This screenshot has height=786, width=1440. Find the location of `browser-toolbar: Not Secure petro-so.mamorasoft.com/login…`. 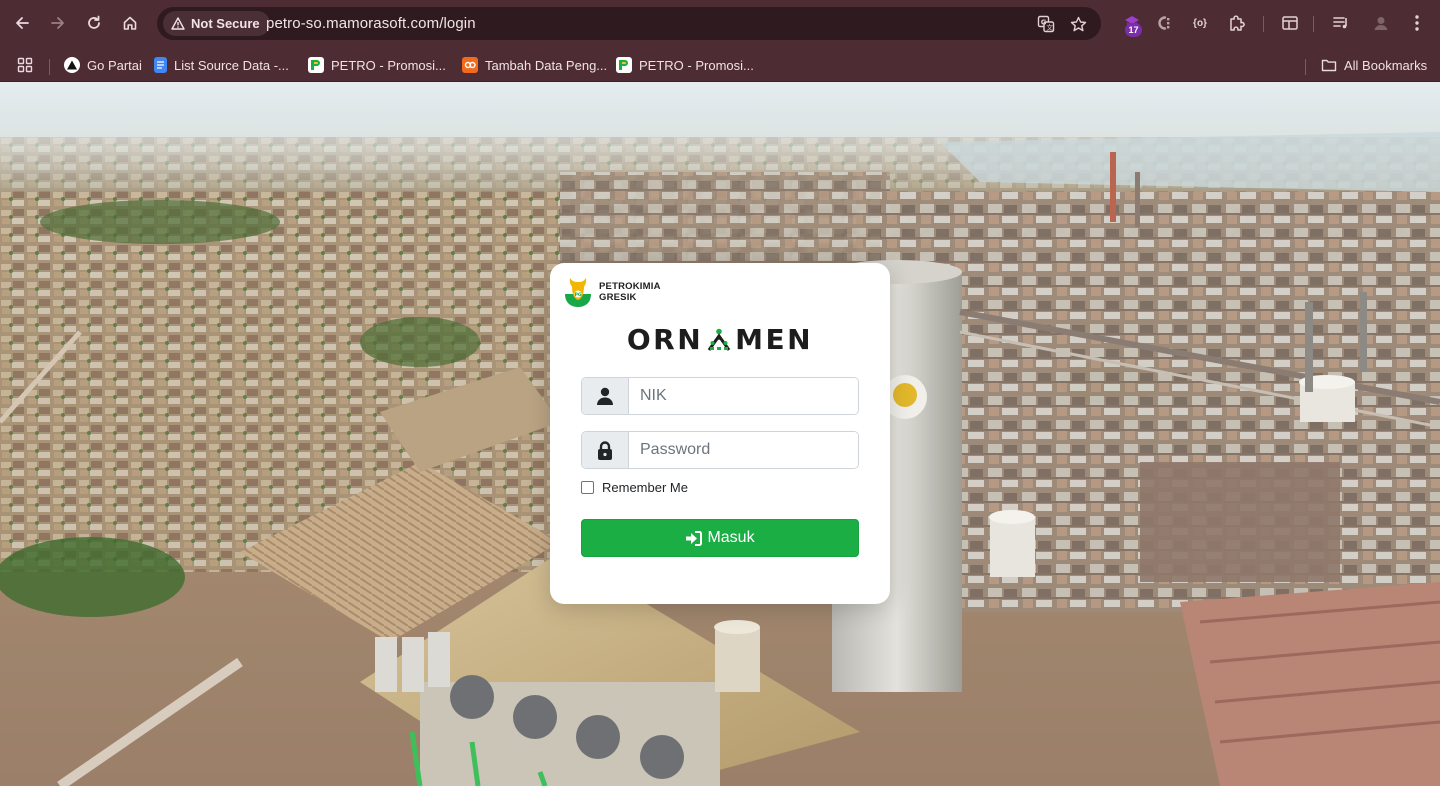

browser-toolbar: Not Secure petro-so.mamorasoft.com/login… is located at coordinates (720, 23).